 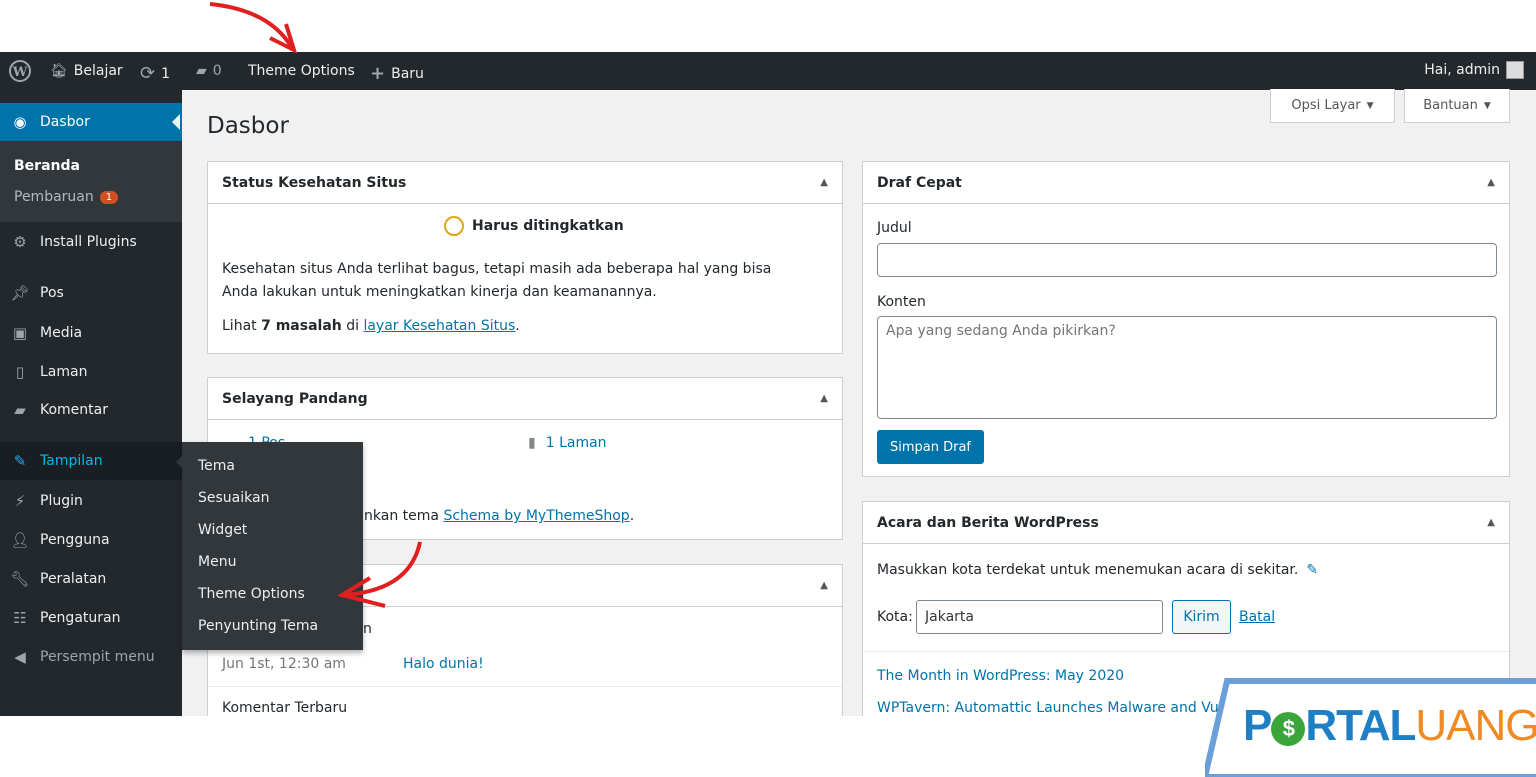 What do you see at coordinates (1370, 727) in the screenshot?
I see `portaluang-watermark-logo: P $ RTALUANG` at bounding box center [1370, 727].